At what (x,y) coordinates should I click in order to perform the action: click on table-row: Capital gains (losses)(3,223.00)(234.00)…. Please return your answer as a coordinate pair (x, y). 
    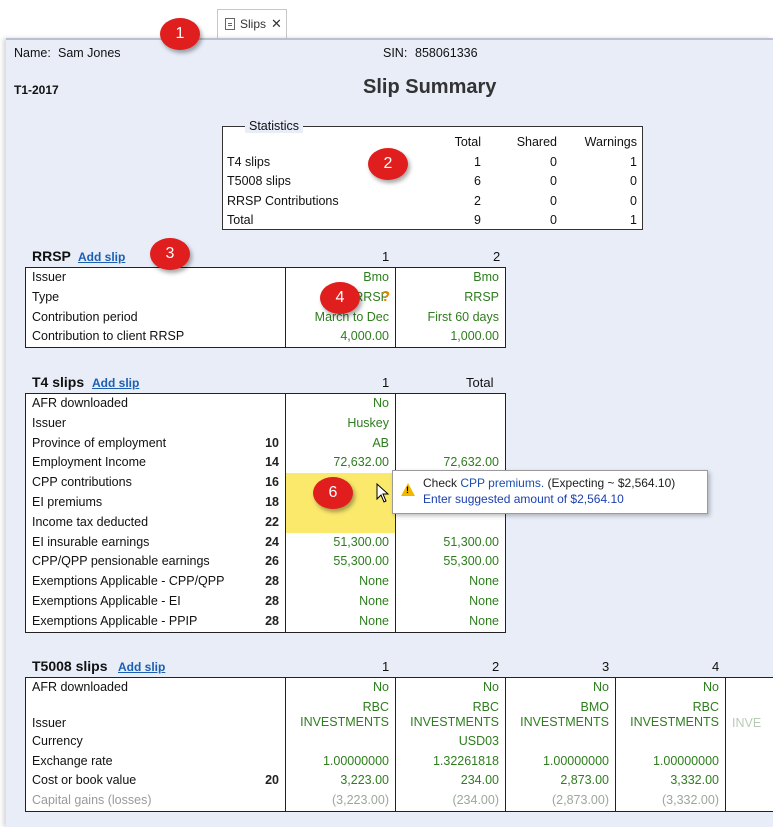
    Looking at the image, I should click on (399, 801).